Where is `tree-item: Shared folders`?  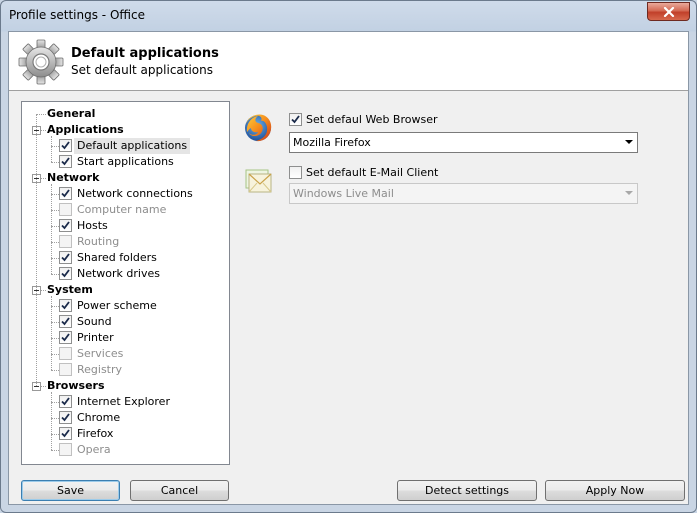 tree-item: Shared folders is located at coordinates (122, 258).